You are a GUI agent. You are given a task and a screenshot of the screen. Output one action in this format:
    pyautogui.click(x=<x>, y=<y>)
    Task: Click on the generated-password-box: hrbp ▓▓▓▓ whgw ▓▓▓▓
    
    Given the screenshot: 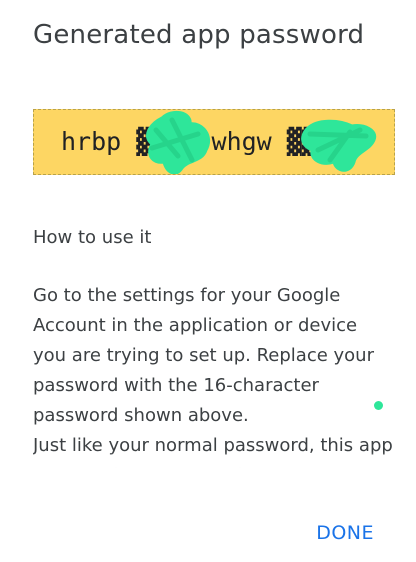 What is the action you would take?
    pyautogui.click(x=214, y=142)
    